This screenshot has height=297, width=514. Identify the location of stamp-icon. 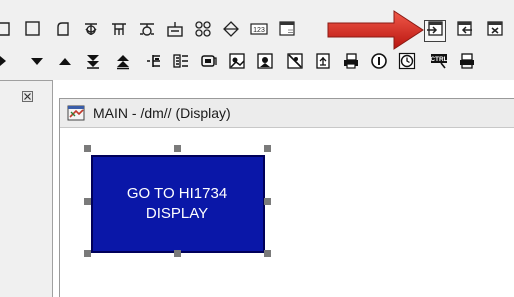
(467, 63).